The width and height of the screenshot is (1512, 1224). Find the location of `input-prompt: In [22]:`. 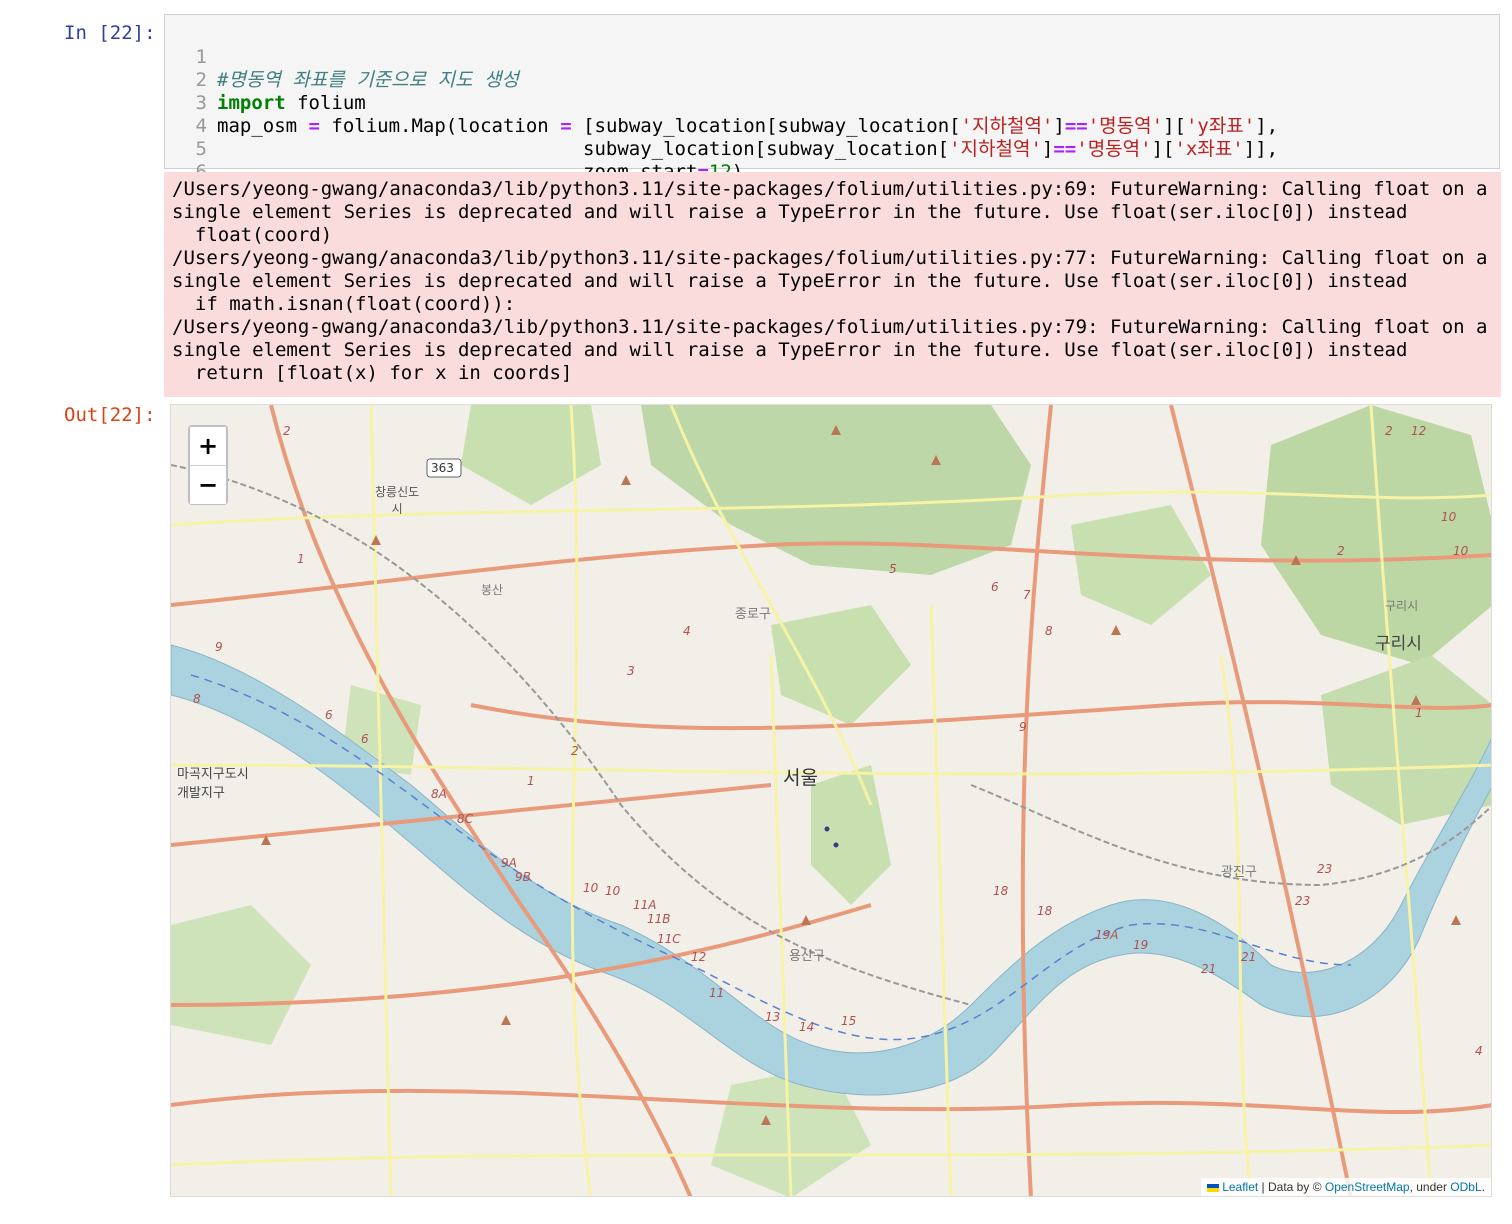

input-prompt: In [22]: is located at coordinates (110, 33).